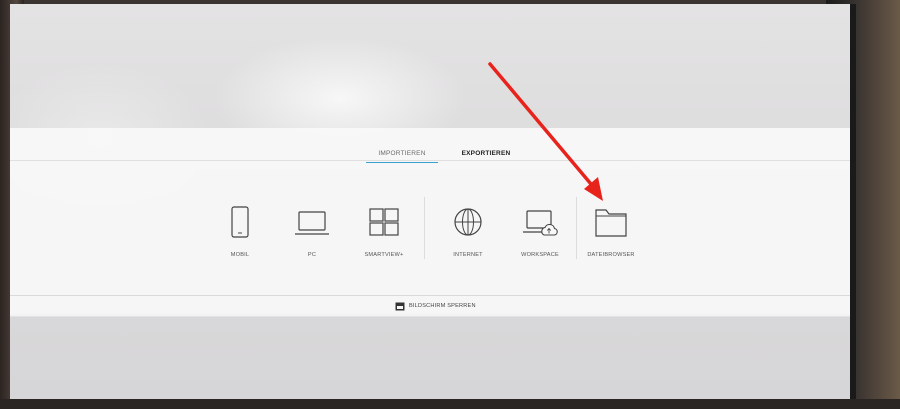 This screenshot has height=409, width=900. What do you see at coordinates (240, 222) in the screenshot?
I see `phone-icon` at bounding box center [240, 222].